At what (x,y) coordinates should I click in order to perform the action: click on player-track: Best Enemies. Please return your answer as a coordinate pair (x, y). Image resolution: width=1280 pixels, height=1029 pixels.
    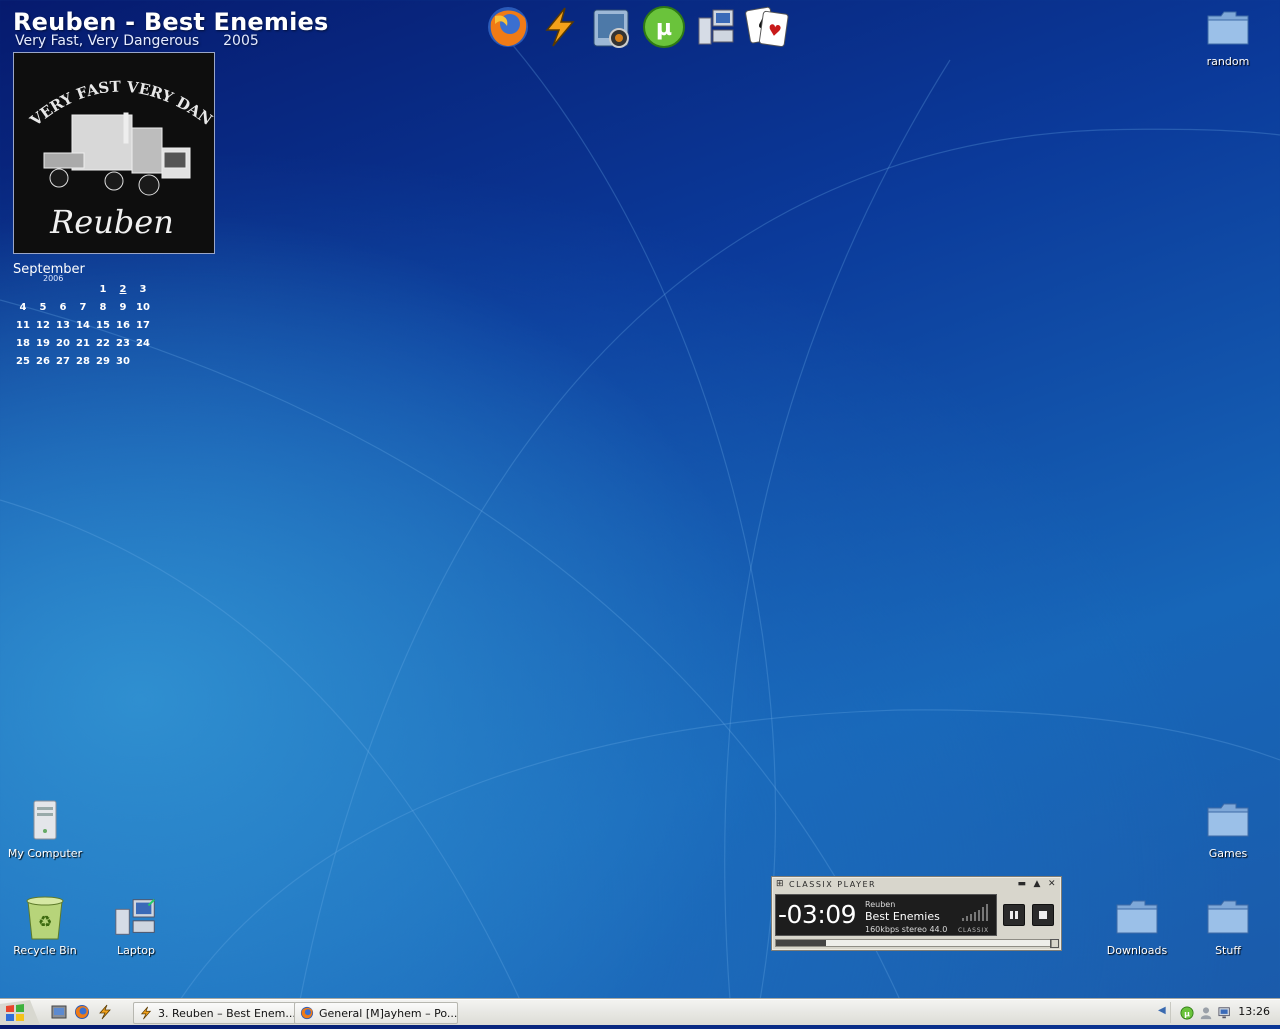
    Looking at the image, I should click on (902, 916).